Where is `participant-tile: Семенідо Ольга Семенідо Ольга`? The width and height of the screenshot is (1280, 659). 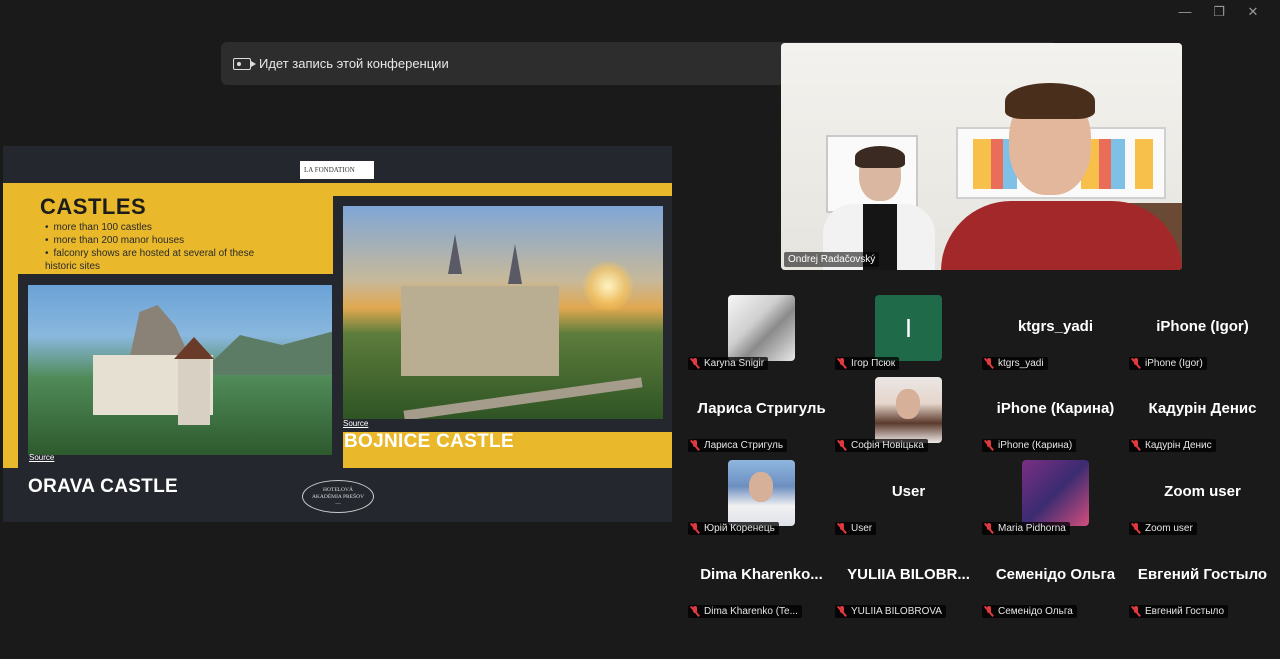
participant-tile: Семенідо Ольга Семенідо Ольга is located at coordinates (1055, 582).